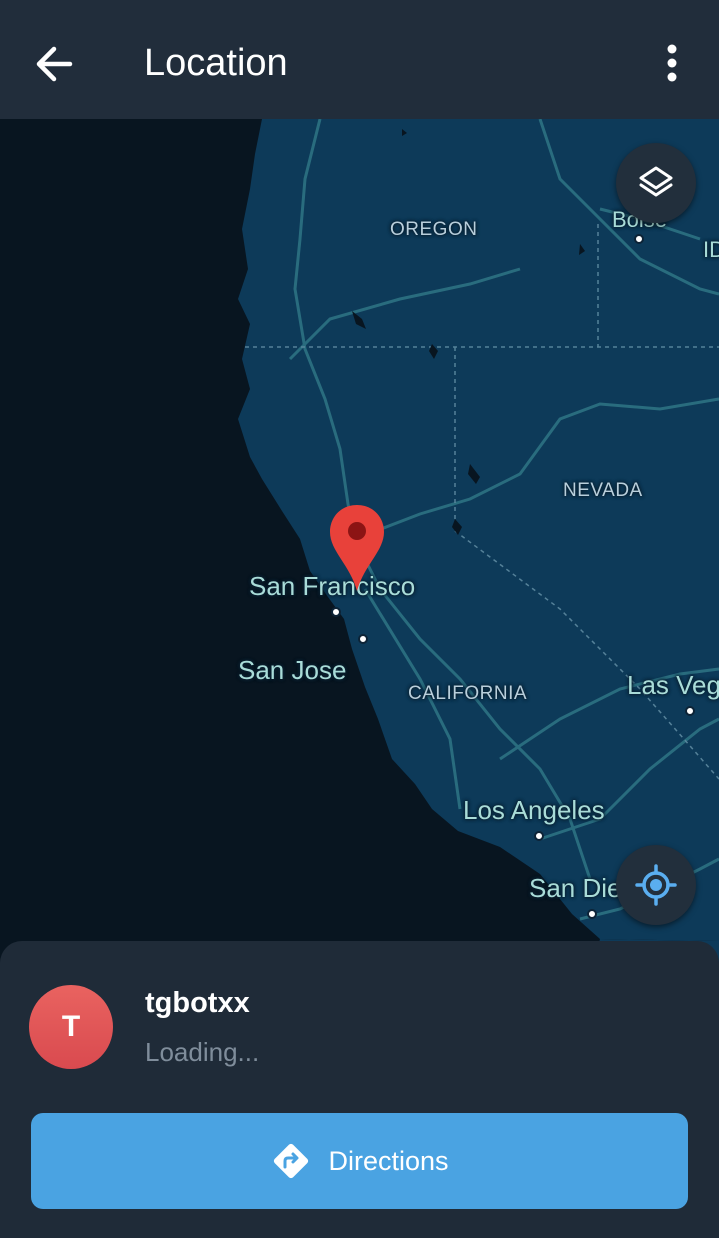 The image size is (719, 1238). I want to click on map-layers-button, so click(656, 183).